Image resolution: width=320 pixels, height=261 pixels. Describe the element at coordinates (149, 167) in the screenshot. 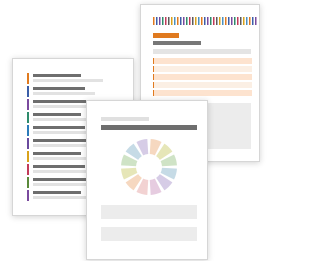

I see `color-wheel` at that location.